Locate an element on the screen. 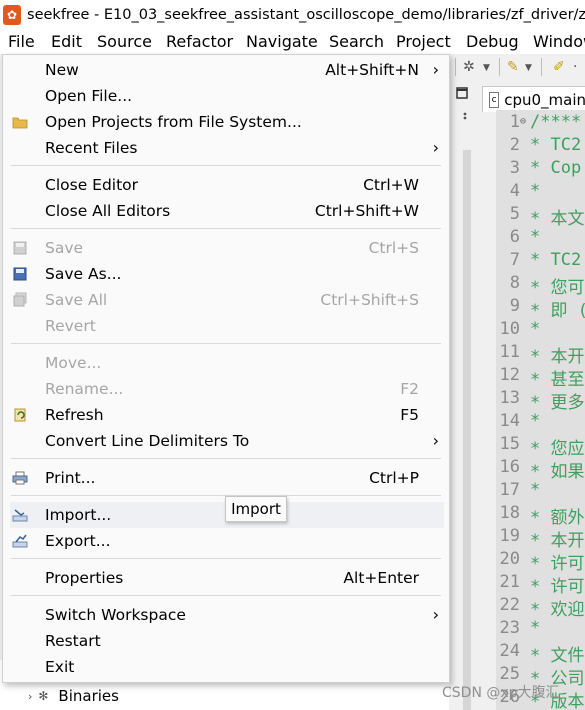 Image resolution: width=585 pixels, height=710 pixels. code-line: 21 * 许可 is located at coordinates (540, 584).